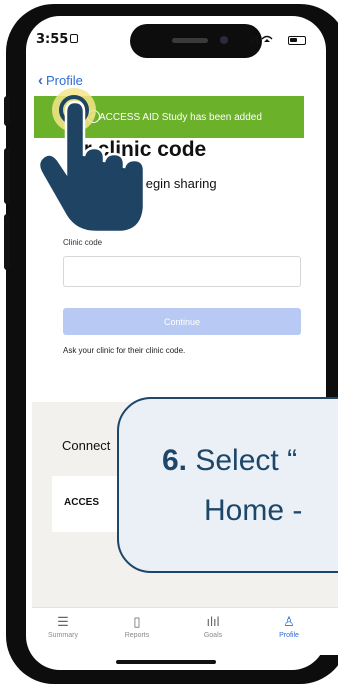 This screenshot has width=338, height=686. I want to click on battery-icon, so click(297, 40).